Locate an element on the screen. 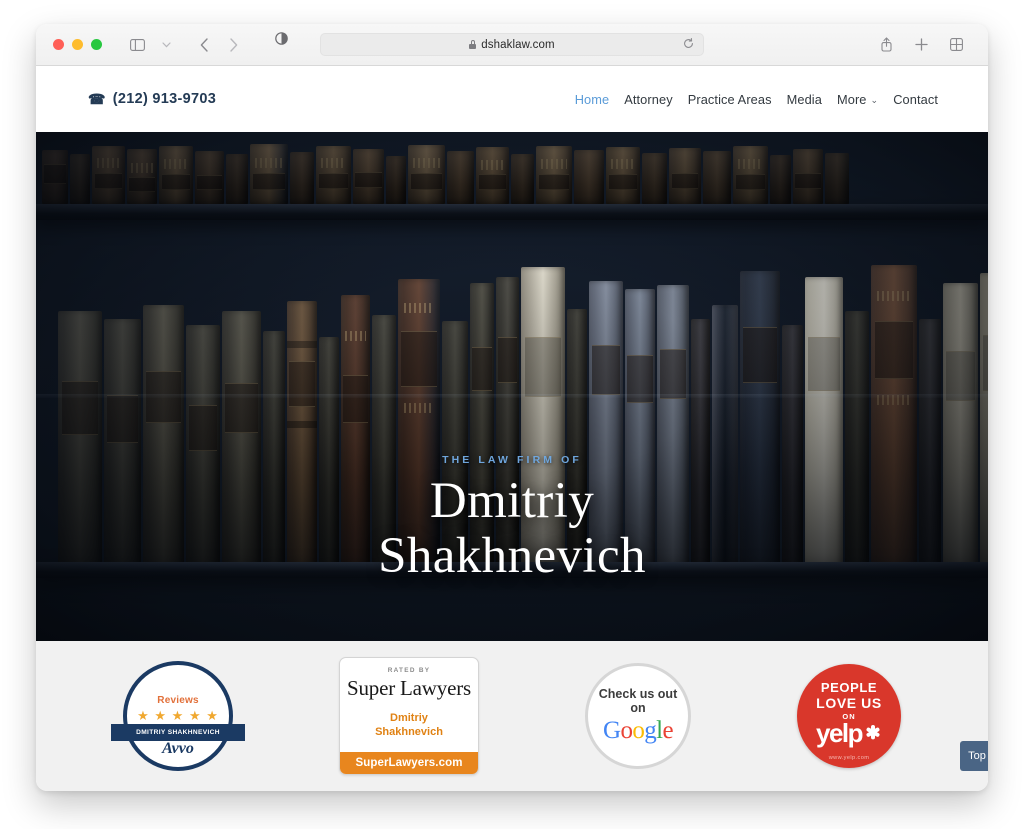 Image resolution: width=1024 pixels, height=829 pixels. super-lawyers-rated-by: RATED BY is located at coordinates (409, 670).